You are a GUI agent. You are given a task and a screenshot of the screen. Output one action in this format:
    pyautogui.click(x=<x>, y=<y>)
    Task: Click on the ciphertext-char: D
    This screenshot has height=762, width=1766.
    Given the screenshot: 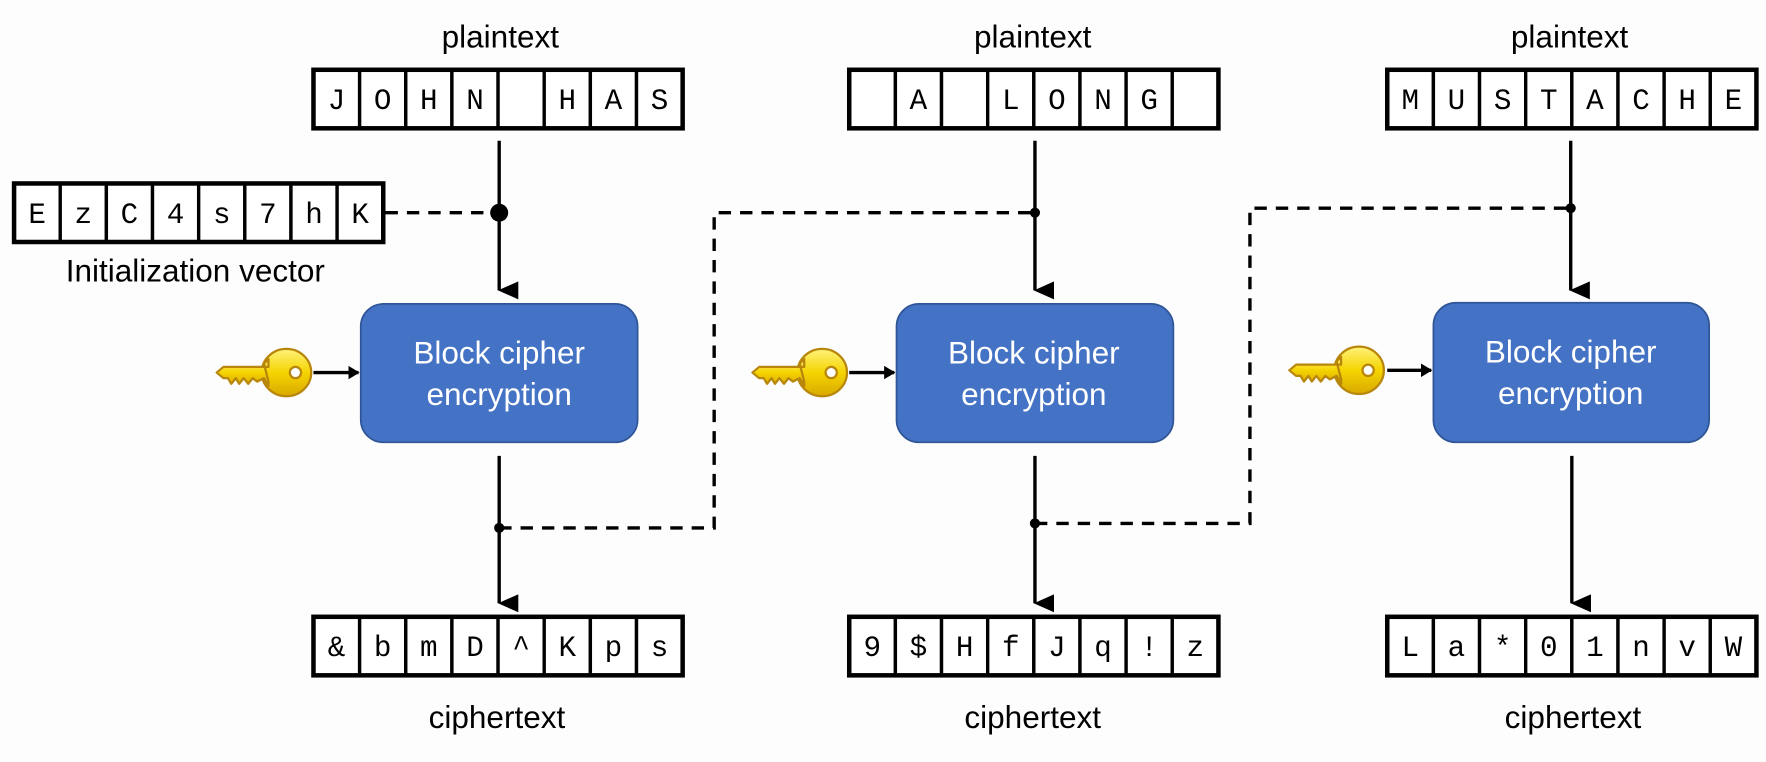 What is the action you would take?
    pyautogui.click(x=475, y=648)
    